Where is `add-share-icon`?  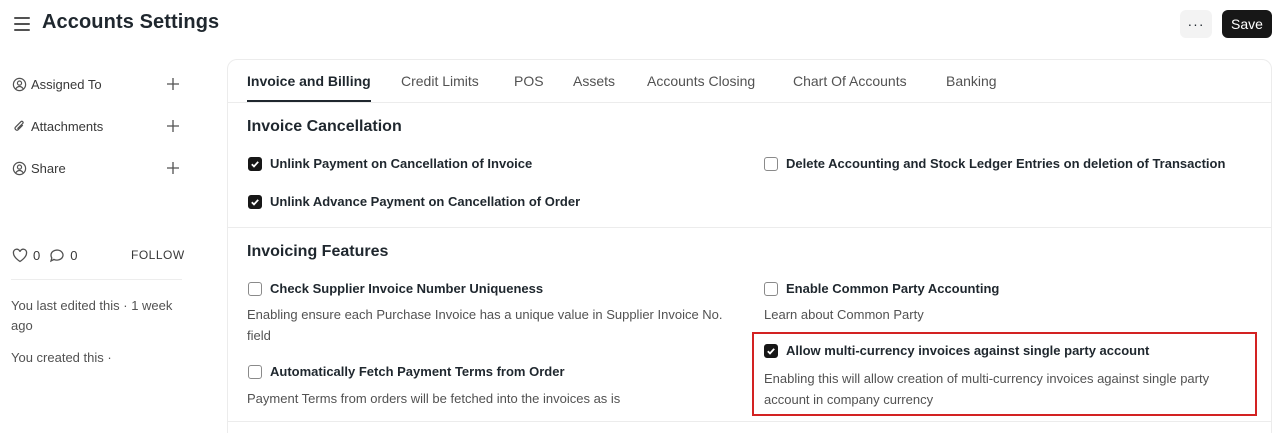 add-share-icon is located at coordinates (173, 168).